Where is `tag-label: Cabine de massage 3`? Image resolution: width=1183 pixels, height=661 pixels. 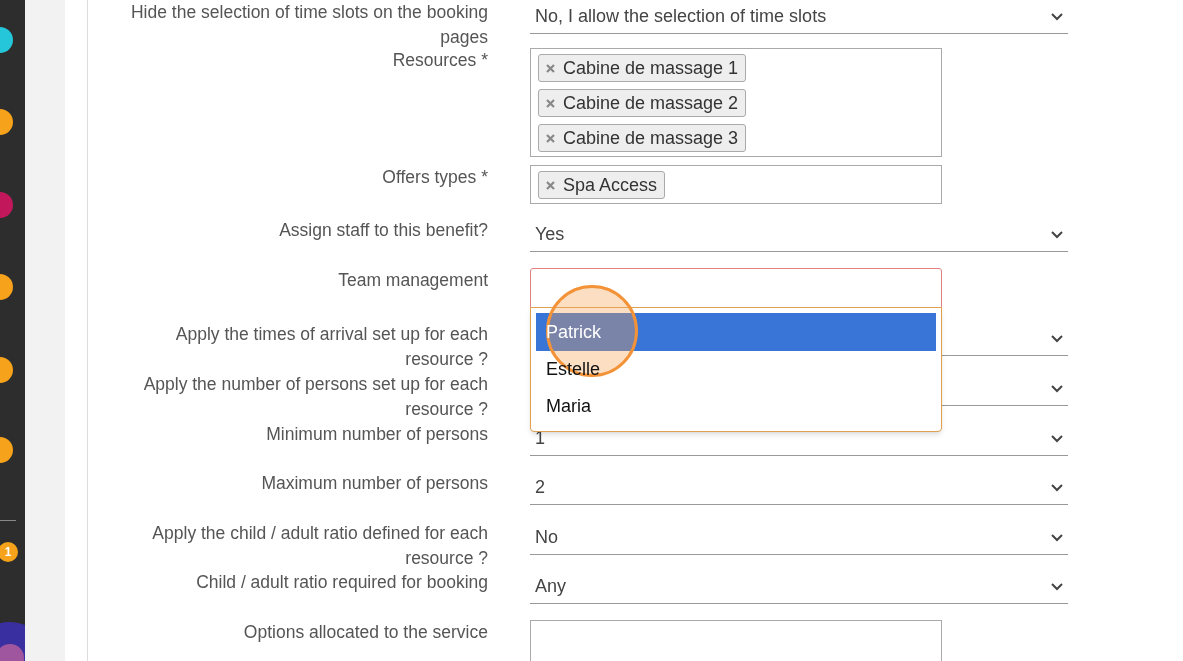
tag-label: Cabine de massage 3 is located at coordinates (651, 138).